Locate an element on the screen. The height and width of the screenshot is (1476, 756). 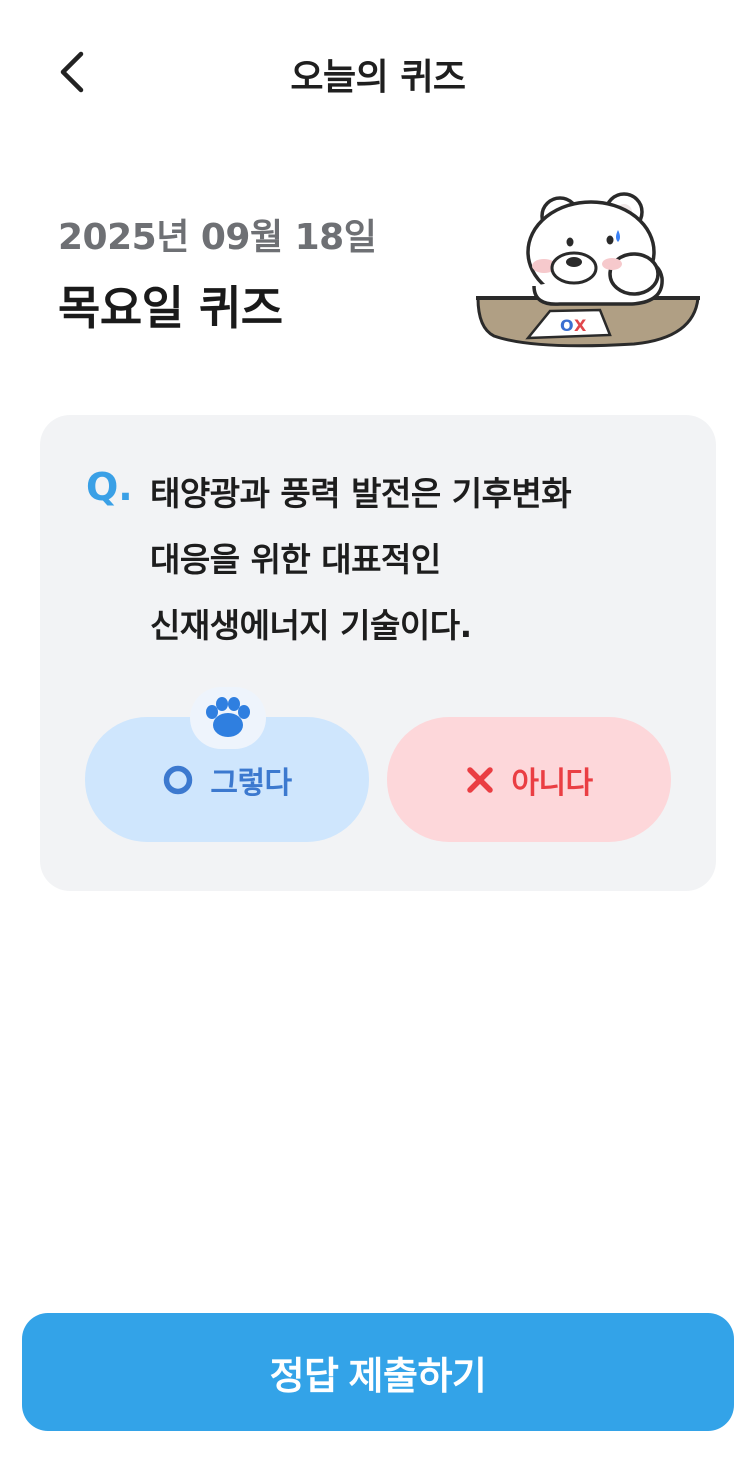
question-marker: Q. is located at coordinates (109, 487).